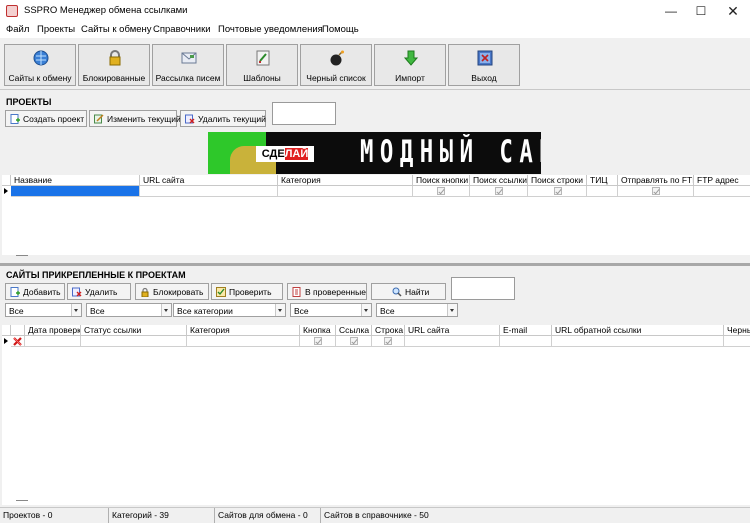  I want to click on edit-icon, so click(99, 119).